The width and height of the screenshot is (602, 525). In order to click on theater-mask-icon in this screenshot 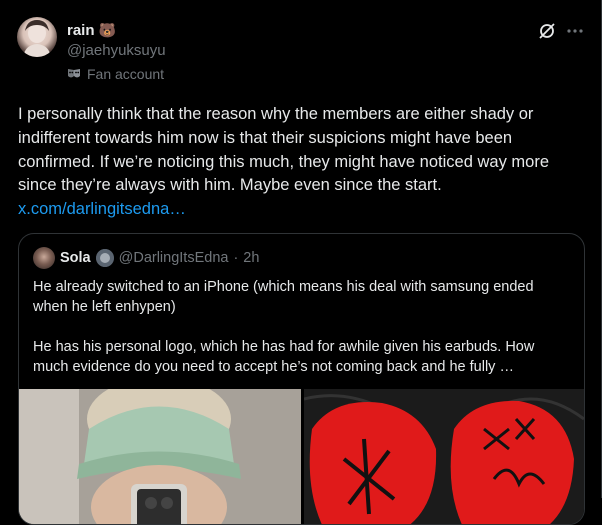, I will do `click(74, 73)`.